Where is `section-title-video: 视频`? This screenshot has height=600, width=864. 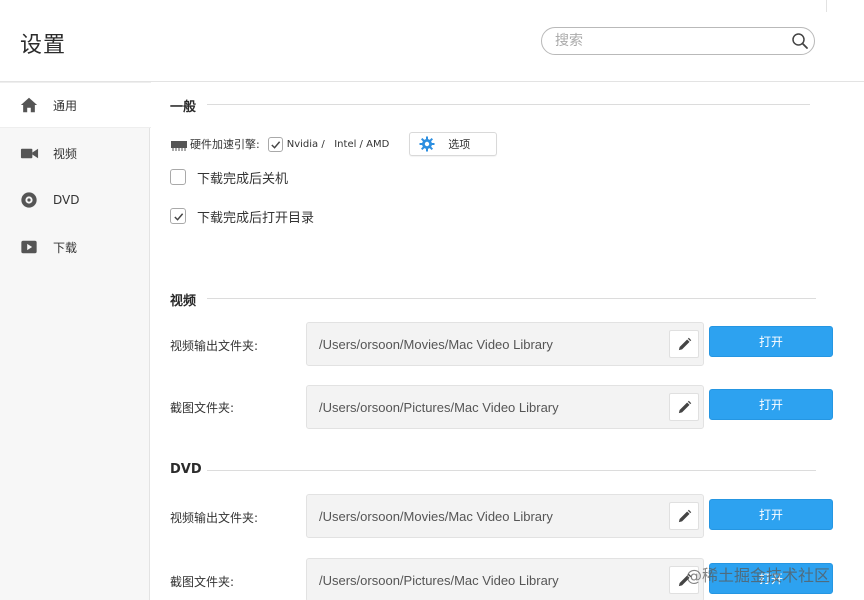 section-title-video: 视频 is located at coordinates (183, 301).